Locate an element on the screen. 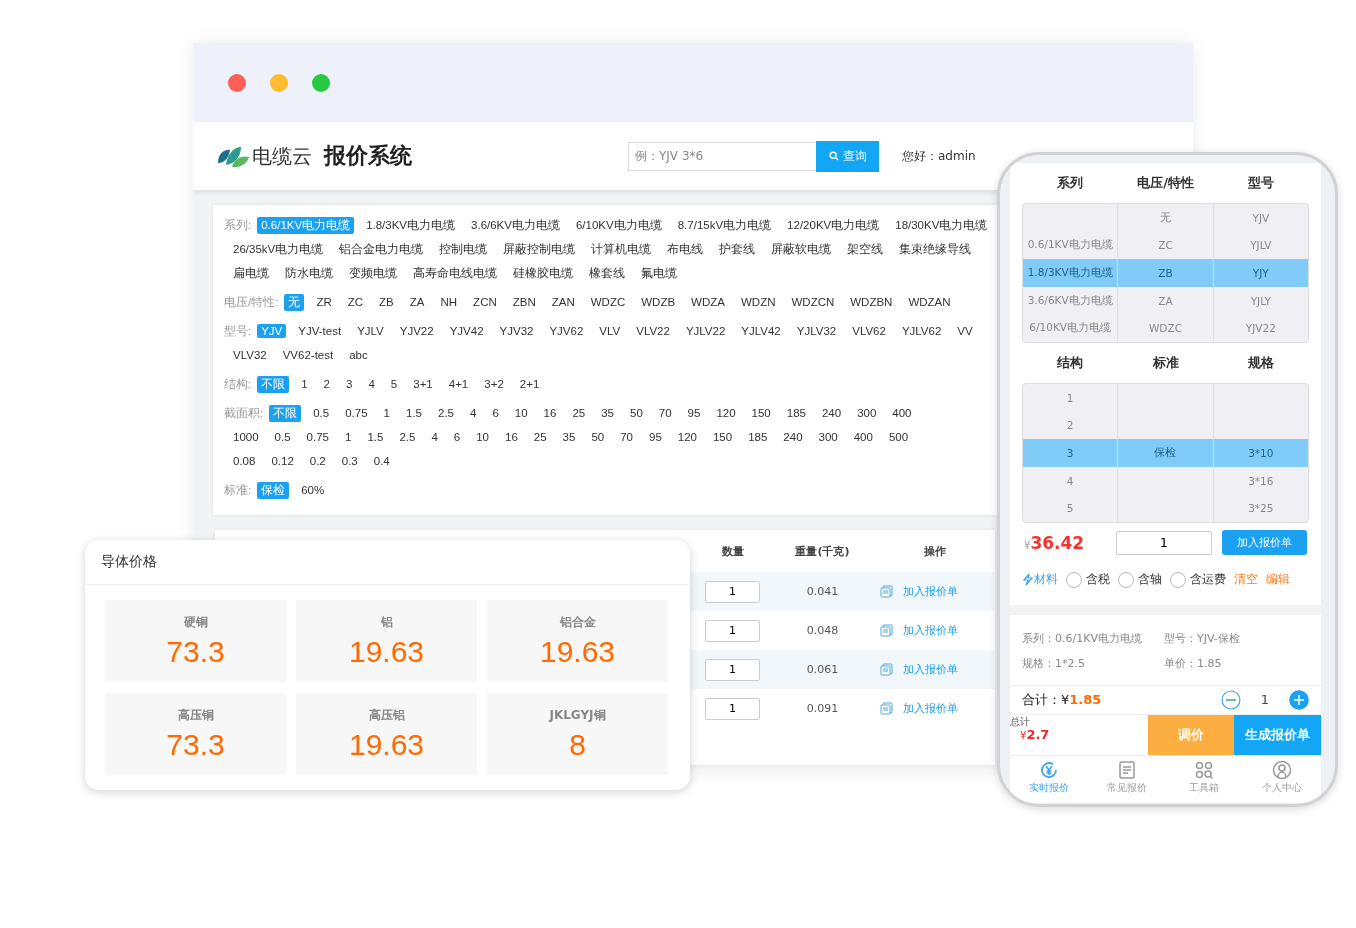  filter-tag: 扁电缆 is located at coordinates (251, 273).